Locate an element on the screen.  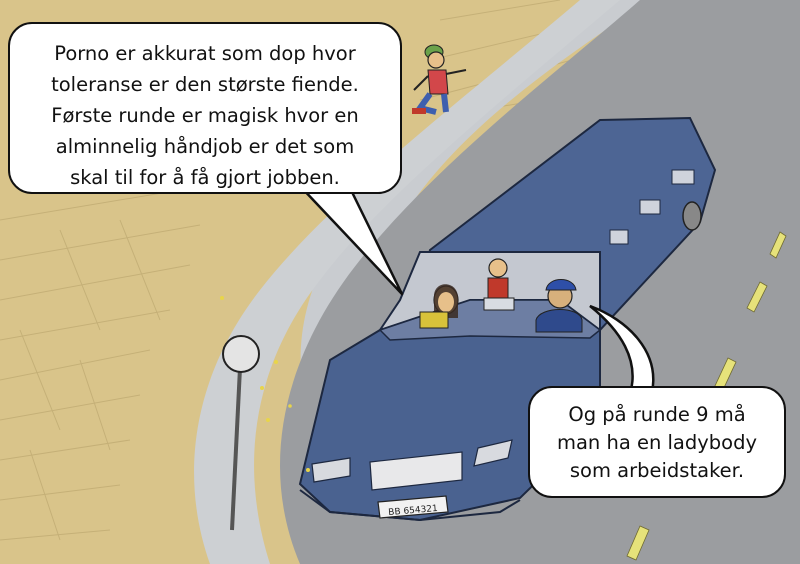
rear-wheel is located at coordinates (692, 216).